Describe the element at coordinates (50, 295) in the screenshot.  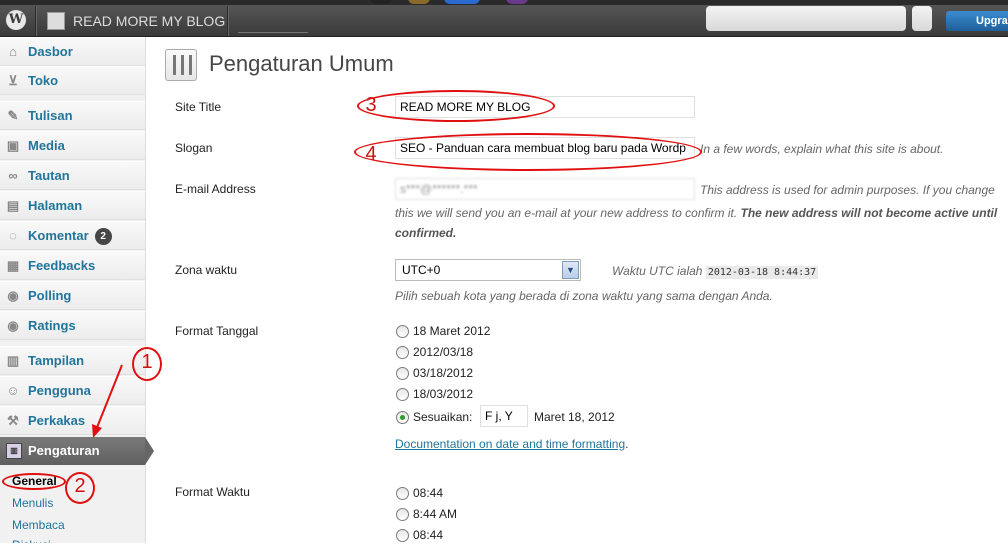
I see `sidebar-item-label: Polling` at that location.